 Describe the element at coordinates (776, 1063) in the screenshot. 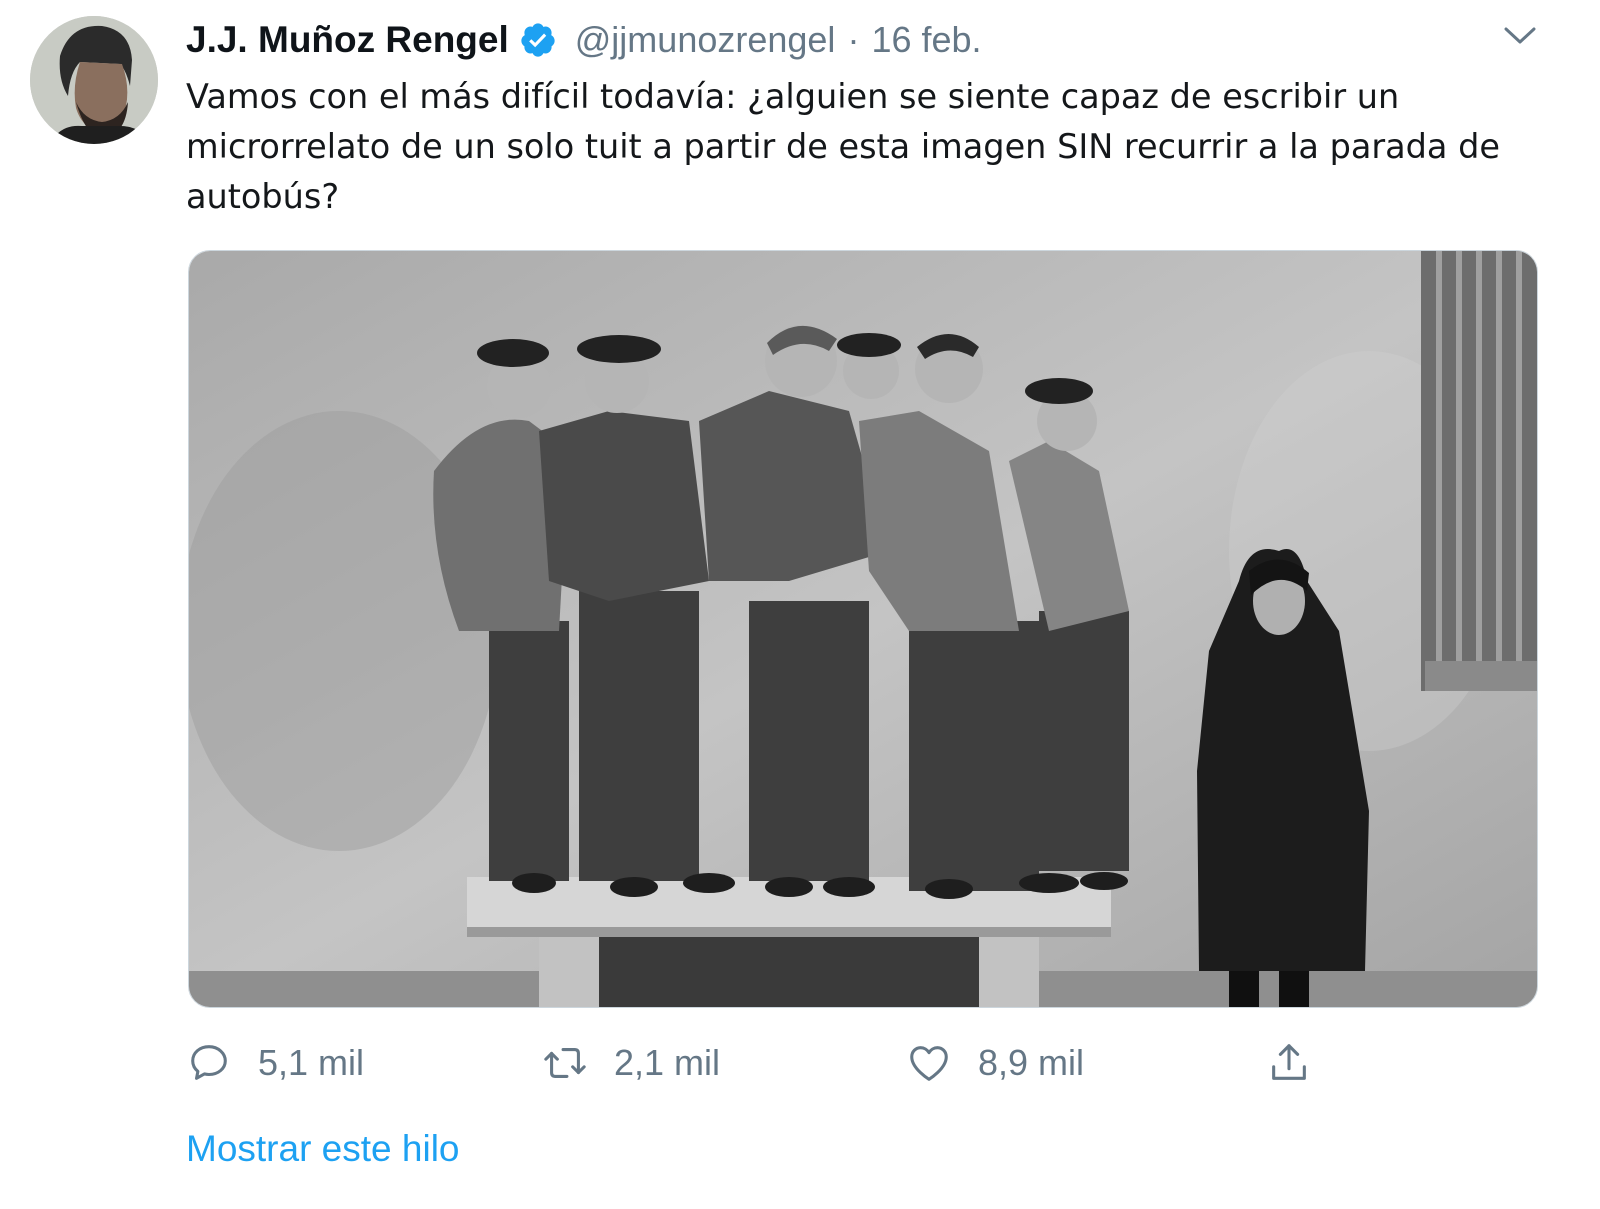

I see `tweet-actions: 5,1 mil 2,1 mil 8,9 mil` at that location.